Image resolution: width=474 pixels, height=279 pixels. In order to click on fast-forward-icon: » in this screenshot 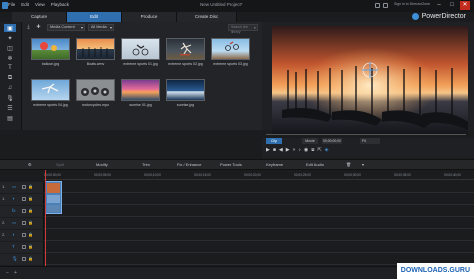, I will do `click(294, 150)`.